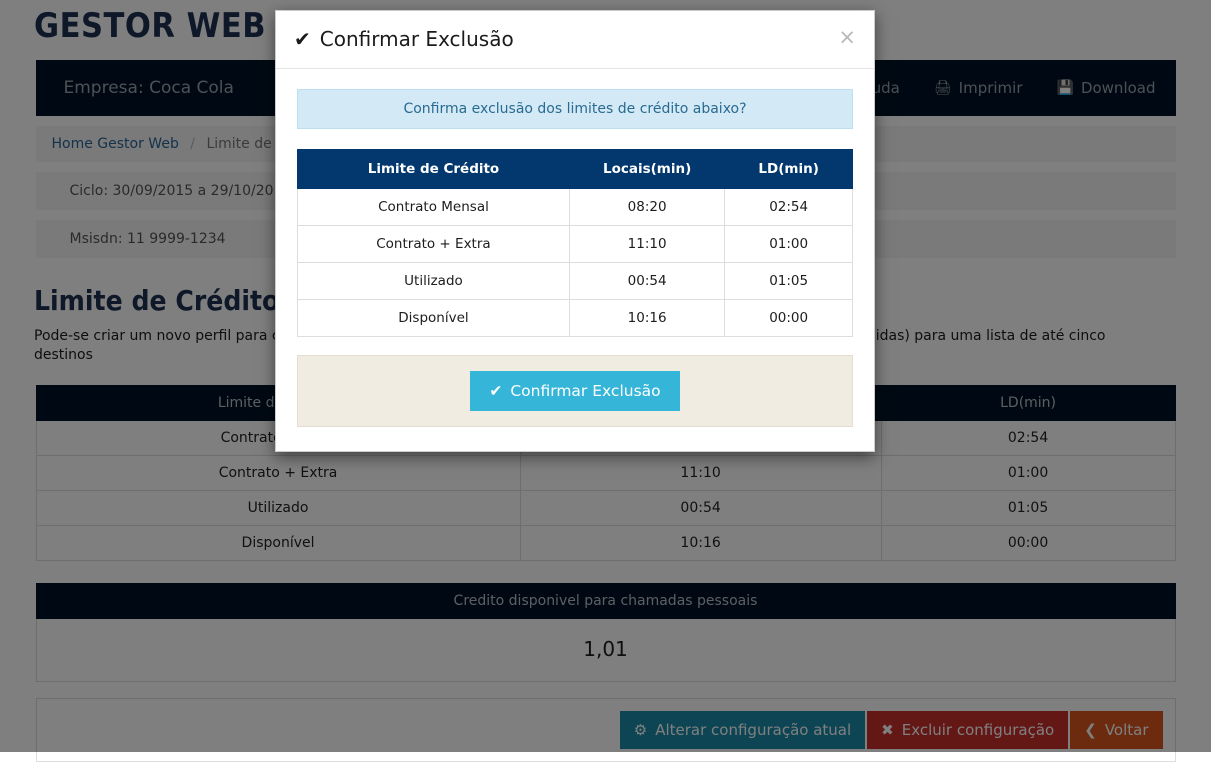  What do you see at coordinates (417, 39) in the screenshot?
I see `modal-title-label: Confirmar Exclusão` at bounding box center [417, 39].